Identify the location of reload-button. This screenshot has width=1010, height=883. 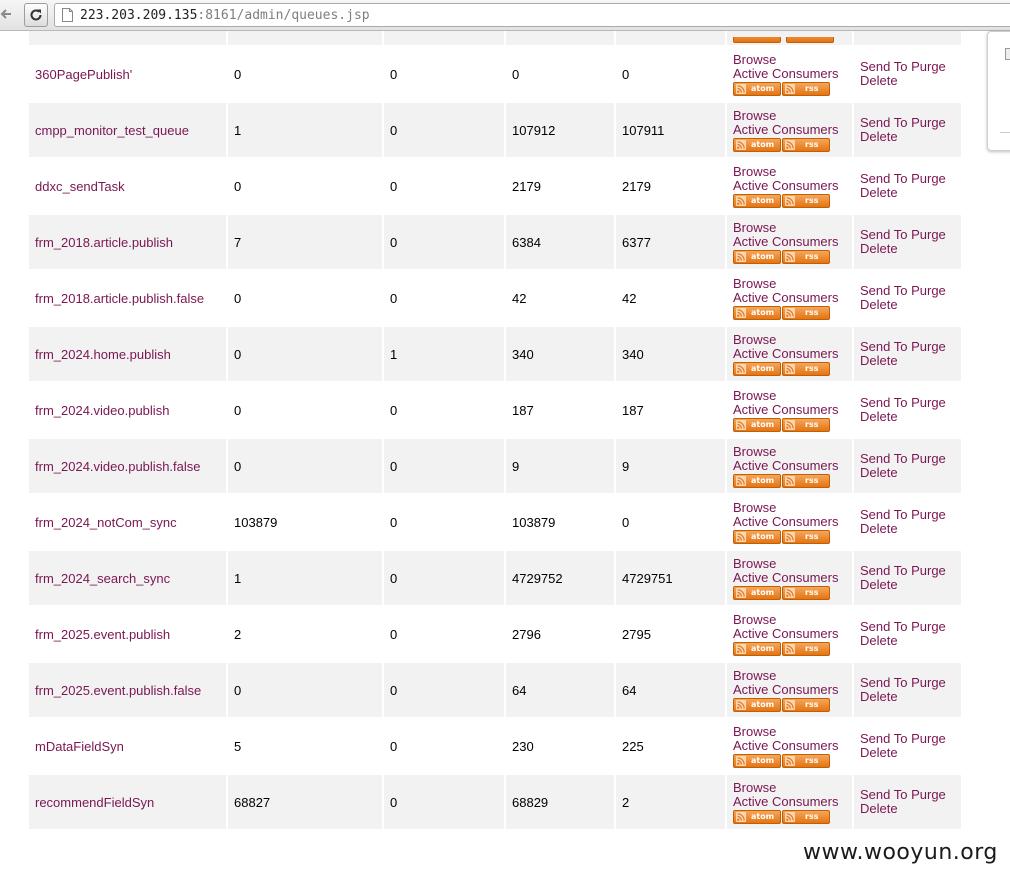
(36, 15).